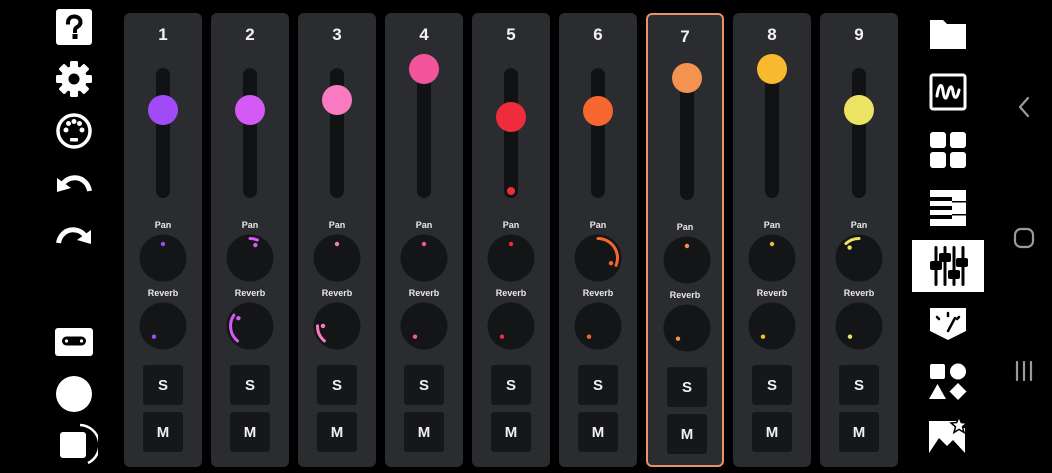 Image resolution: width=1052 pixels, height=473 pixels. What do you see at coordinates (1024, 371) in the screenshot?
I see `recents-nav-button` at bounding box center [1024, 371].